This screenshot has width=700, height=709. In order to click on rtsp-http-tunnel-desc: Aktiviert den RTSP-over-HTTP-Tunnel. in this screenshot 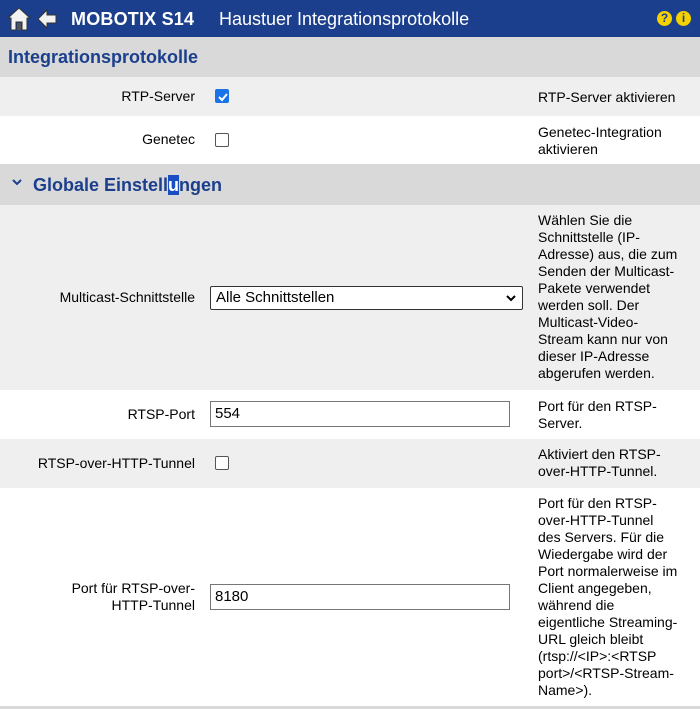, I will do `click(599, 462)`.